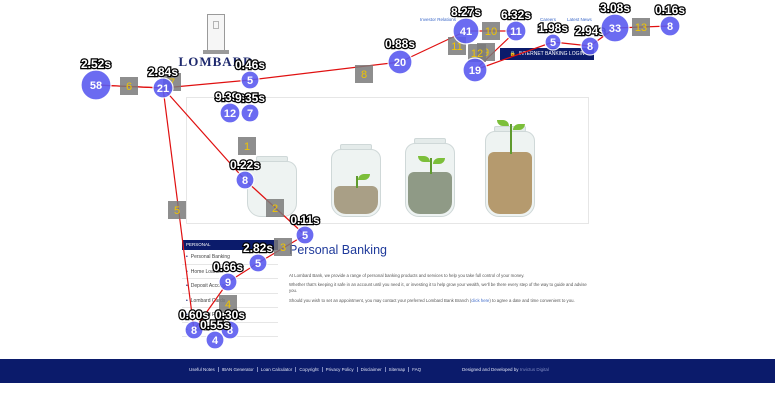 The height and width of the screenshot is (404, 775). I want to click on sidebar-item-label: Safebox, so click(200, 329).